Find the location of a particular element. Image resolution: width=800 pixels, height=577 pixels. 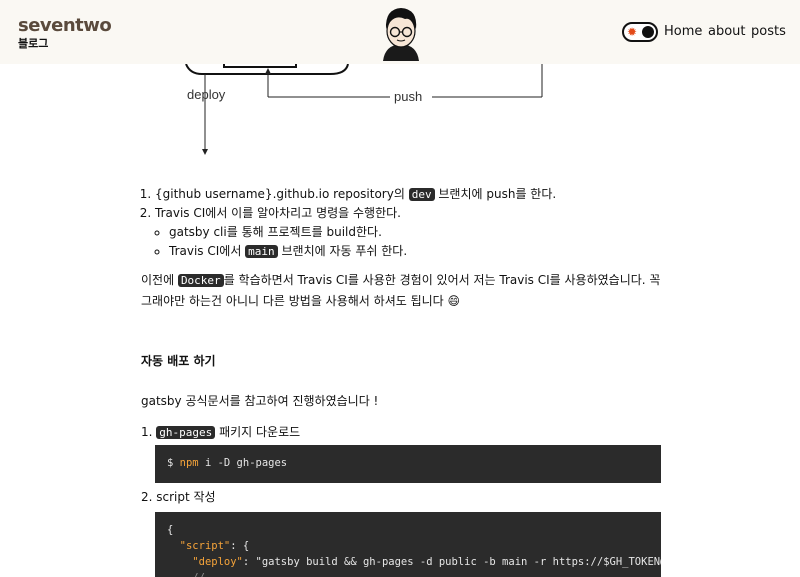

inline-code: gh-pages is located at coordinates (186, 432).